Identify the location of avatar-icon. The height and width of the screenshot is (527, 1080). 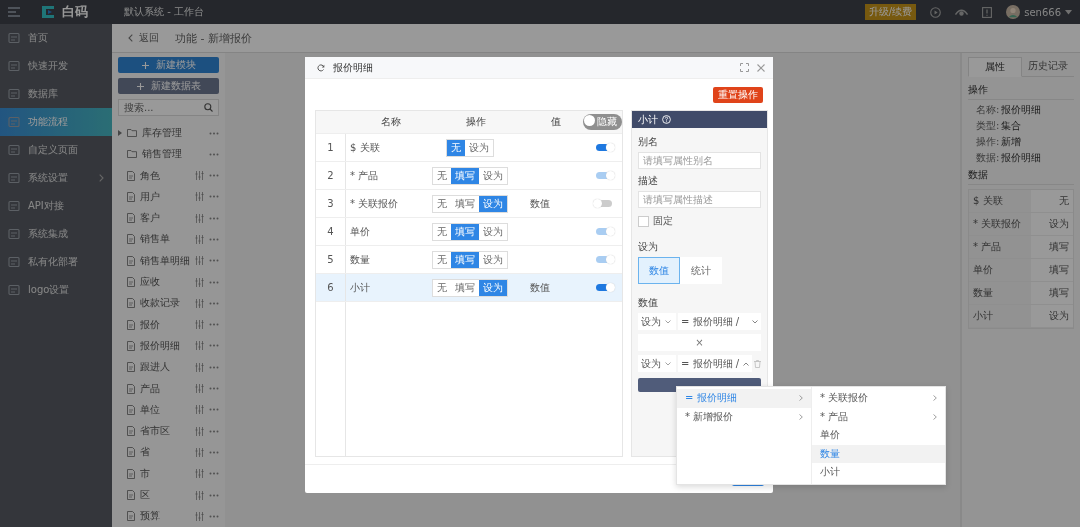
(1013, 12).